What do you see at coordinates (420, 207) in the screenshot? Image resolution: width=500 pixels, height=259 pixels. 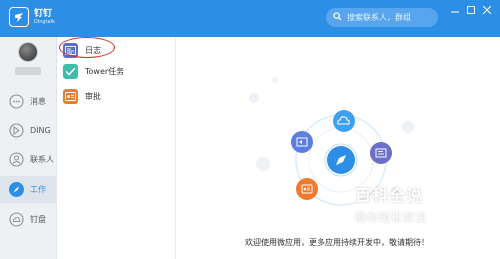 I see `watermark: 百科全说 助你轻松解决` at bounding box center [420, 207].